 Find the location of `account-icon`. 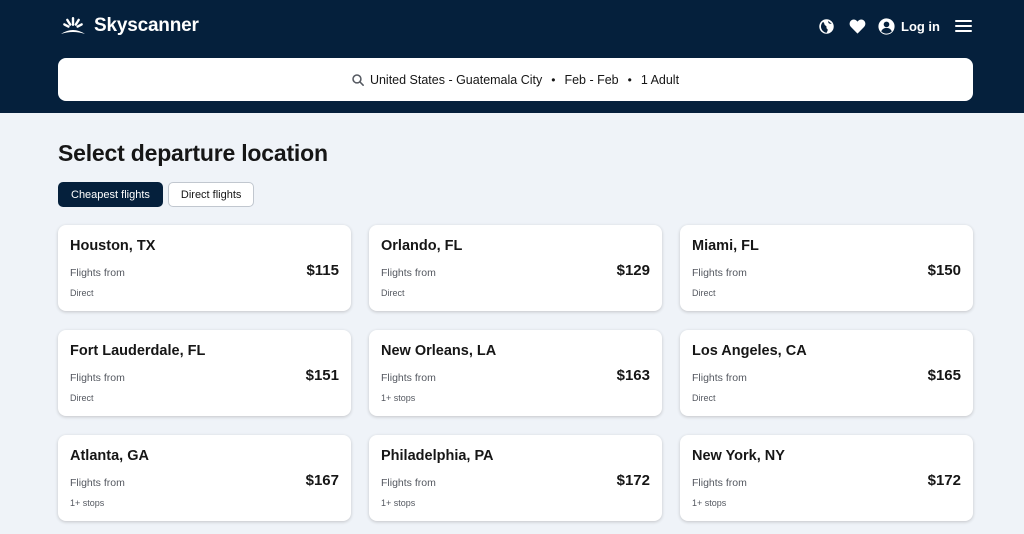

account-icon is located at coordinates (886, 26).